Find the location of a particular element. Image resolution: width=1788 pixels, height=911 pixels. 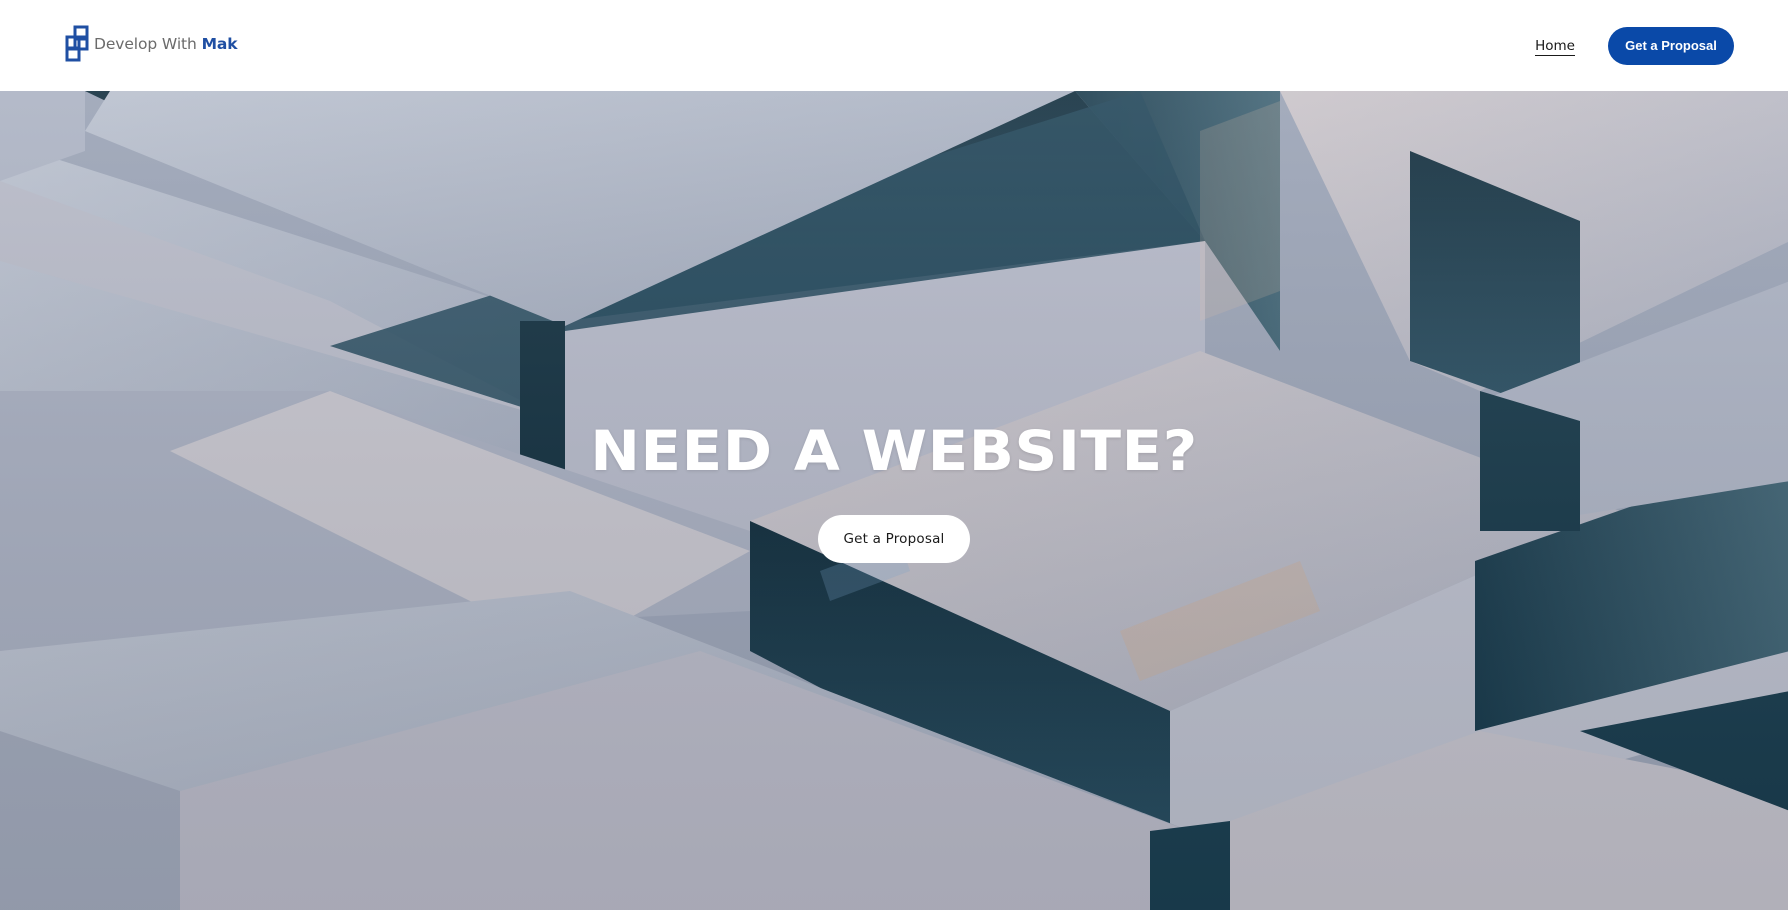

stacked-squares-logo-icon is located at coordinates (77, 43).